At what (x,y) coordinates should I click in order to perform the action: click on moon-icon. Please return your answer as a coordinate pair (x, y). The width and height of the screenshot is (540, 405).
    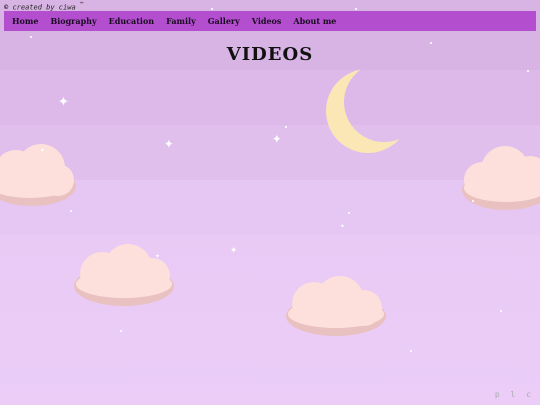
    Looking at the image, I should click on (368, 111).